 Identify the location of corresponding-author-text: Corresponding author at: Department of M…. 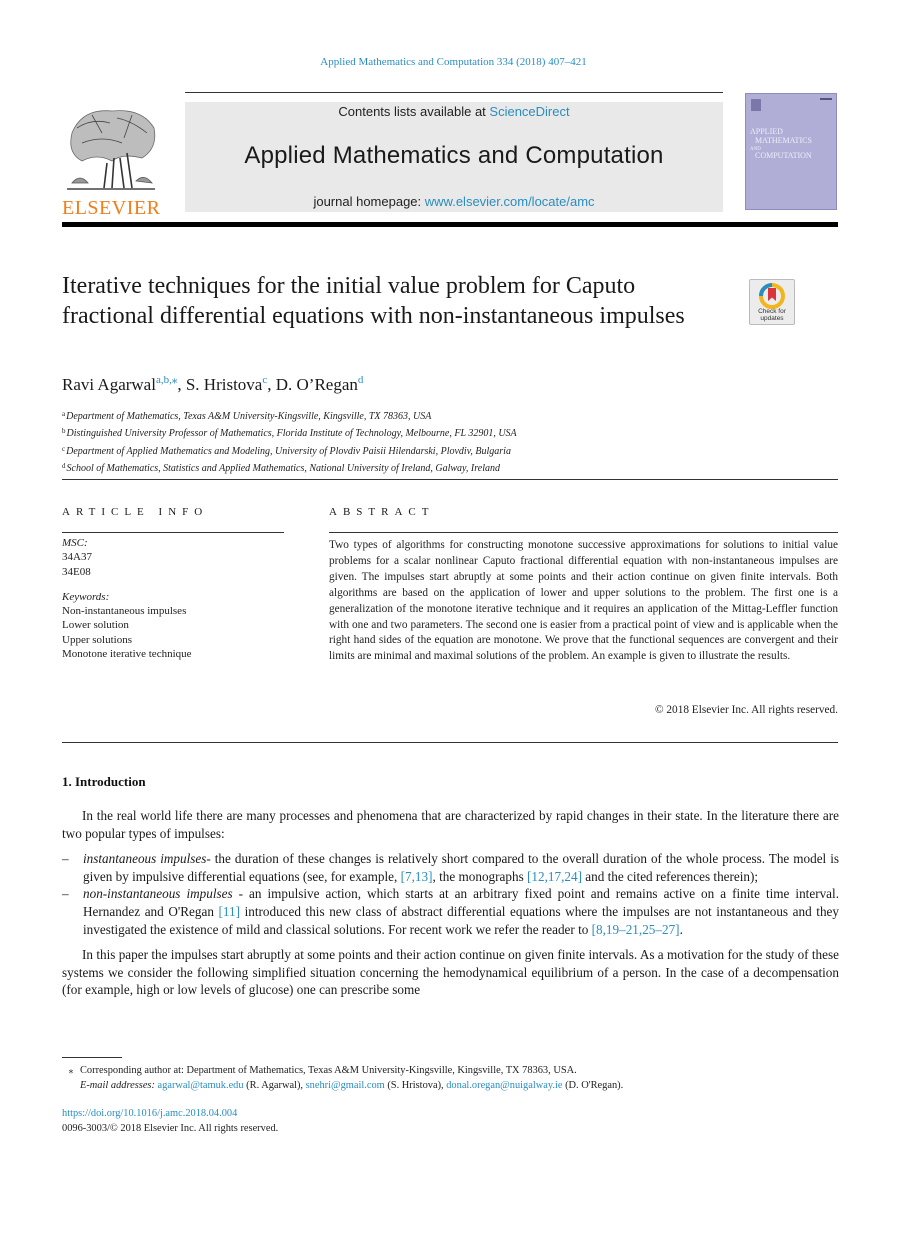
(328, 1070).